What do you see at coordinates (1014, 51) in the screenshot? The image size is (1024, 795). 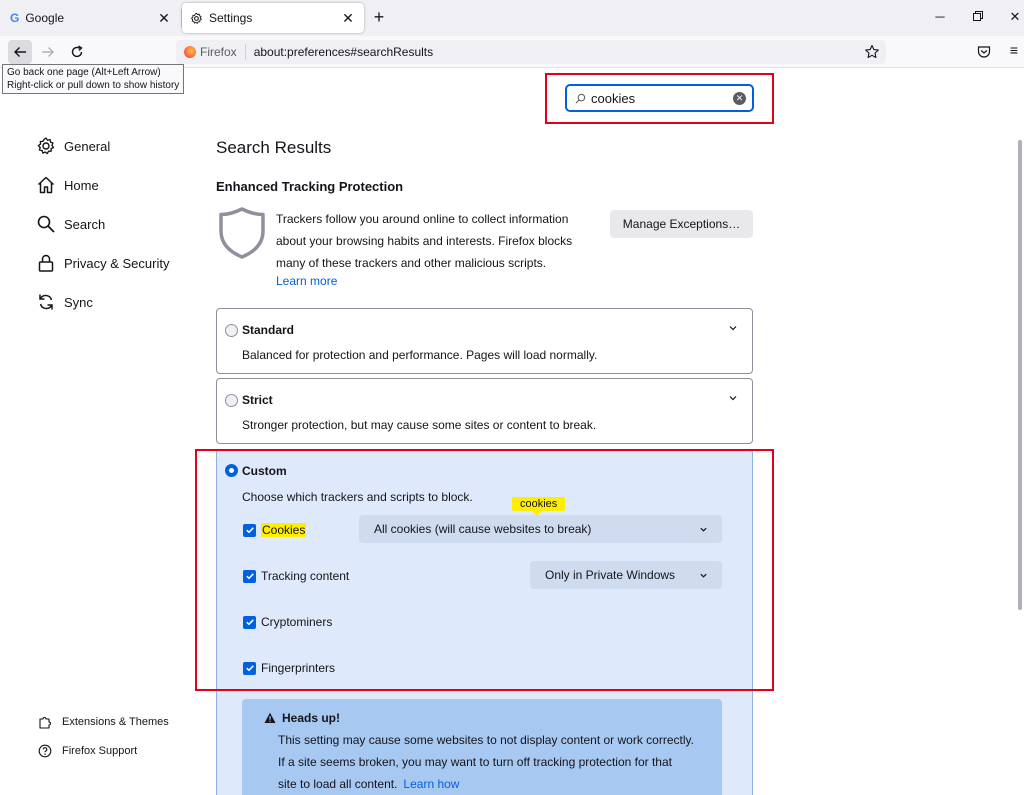 I see `hamburger-menu-icon: ≡` at bounding box center [1014, 51].